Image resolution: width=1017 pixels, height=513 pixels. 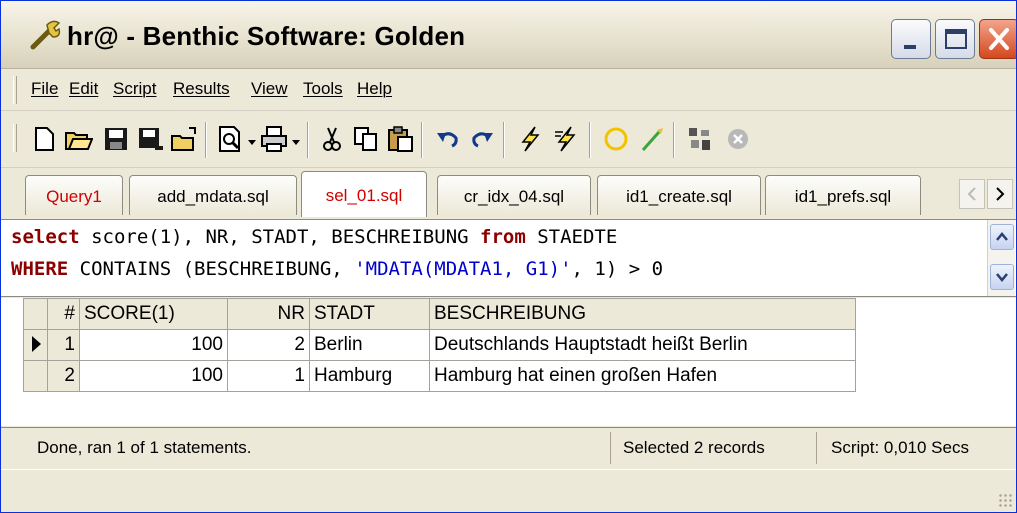 I want to click on tab-scroll-right-button, so click(x=1000, y=194).